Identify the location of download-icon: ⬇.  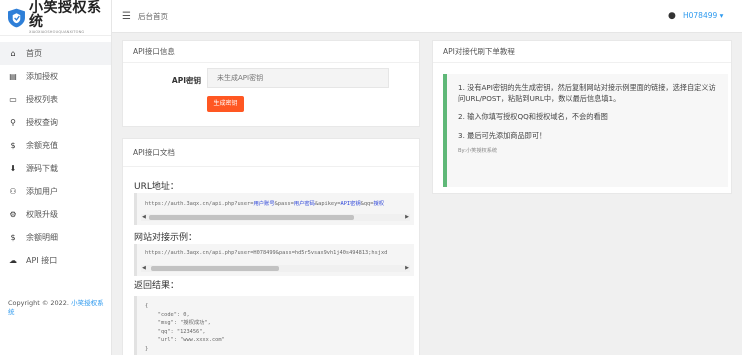
(13, 168).